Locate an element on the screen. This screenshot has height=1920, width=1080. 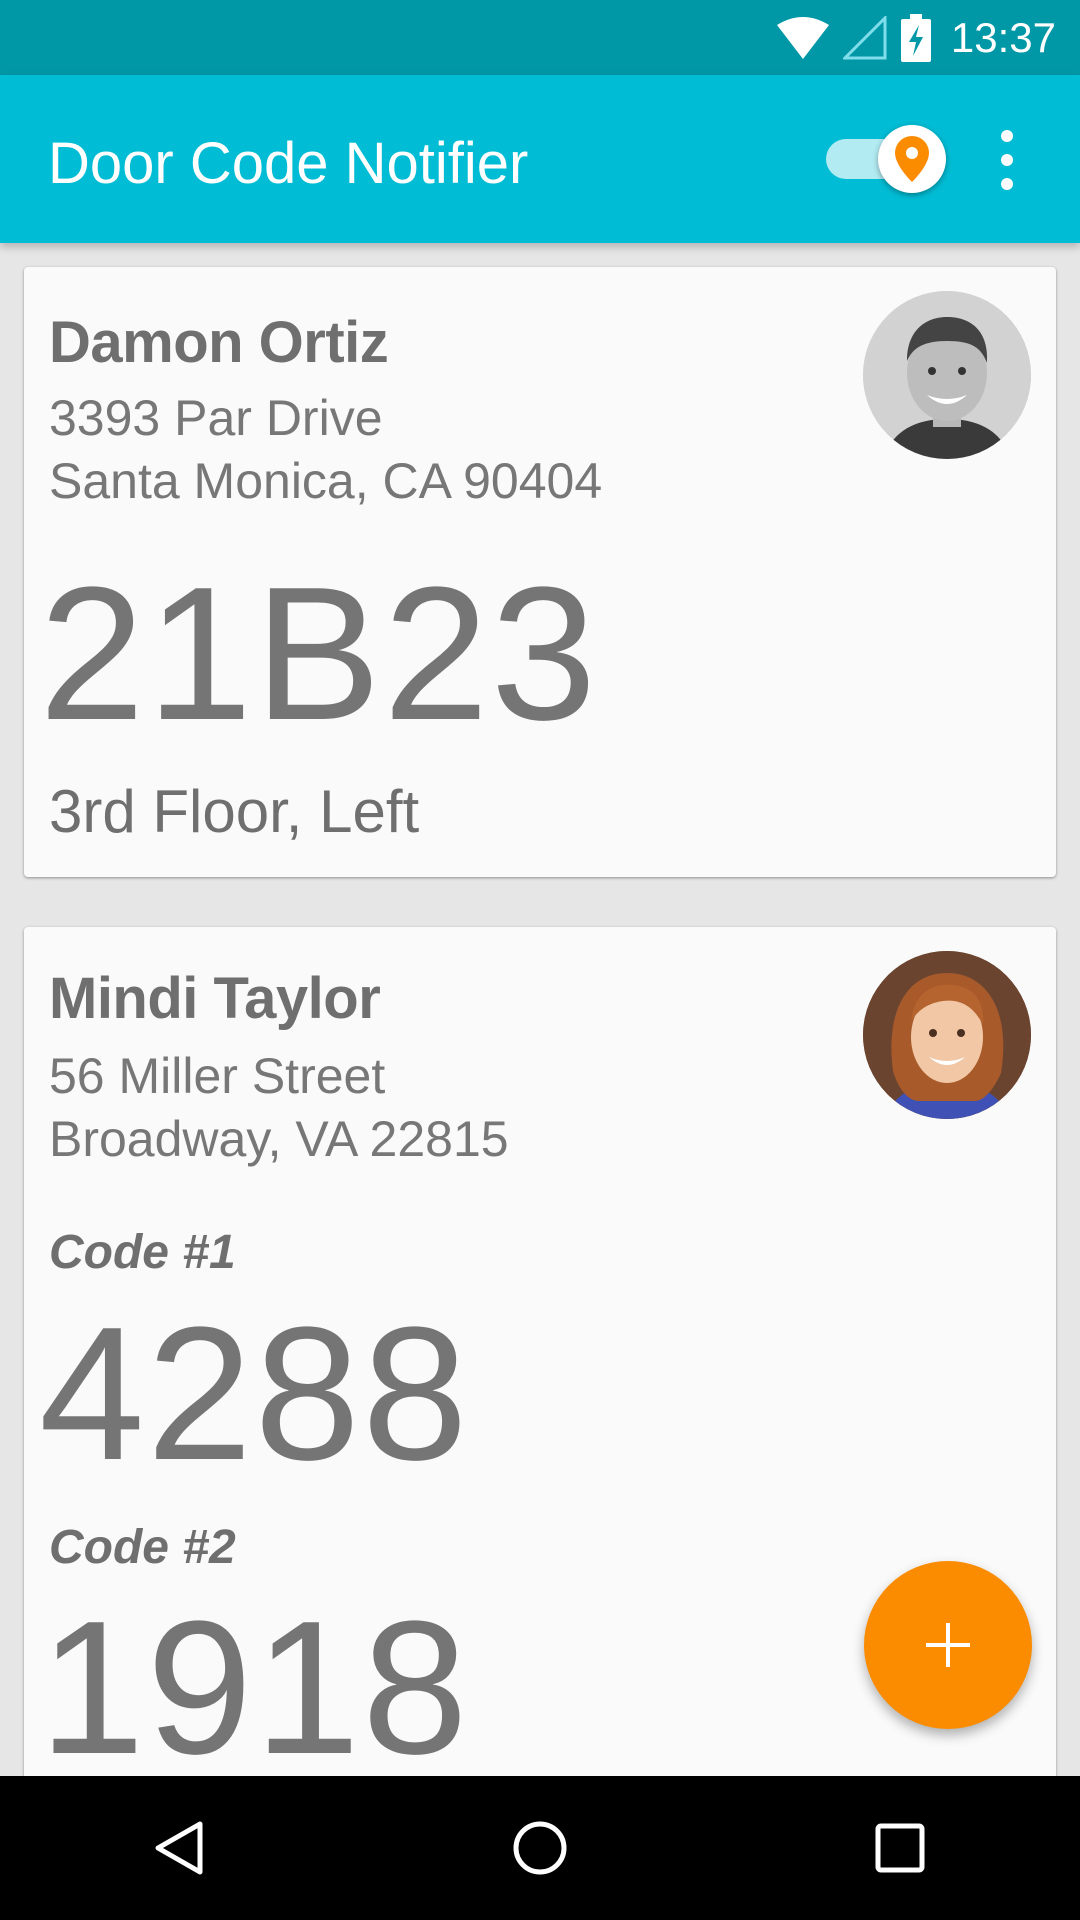
code-label: Code #2 is located at coordinates (142, 1547).